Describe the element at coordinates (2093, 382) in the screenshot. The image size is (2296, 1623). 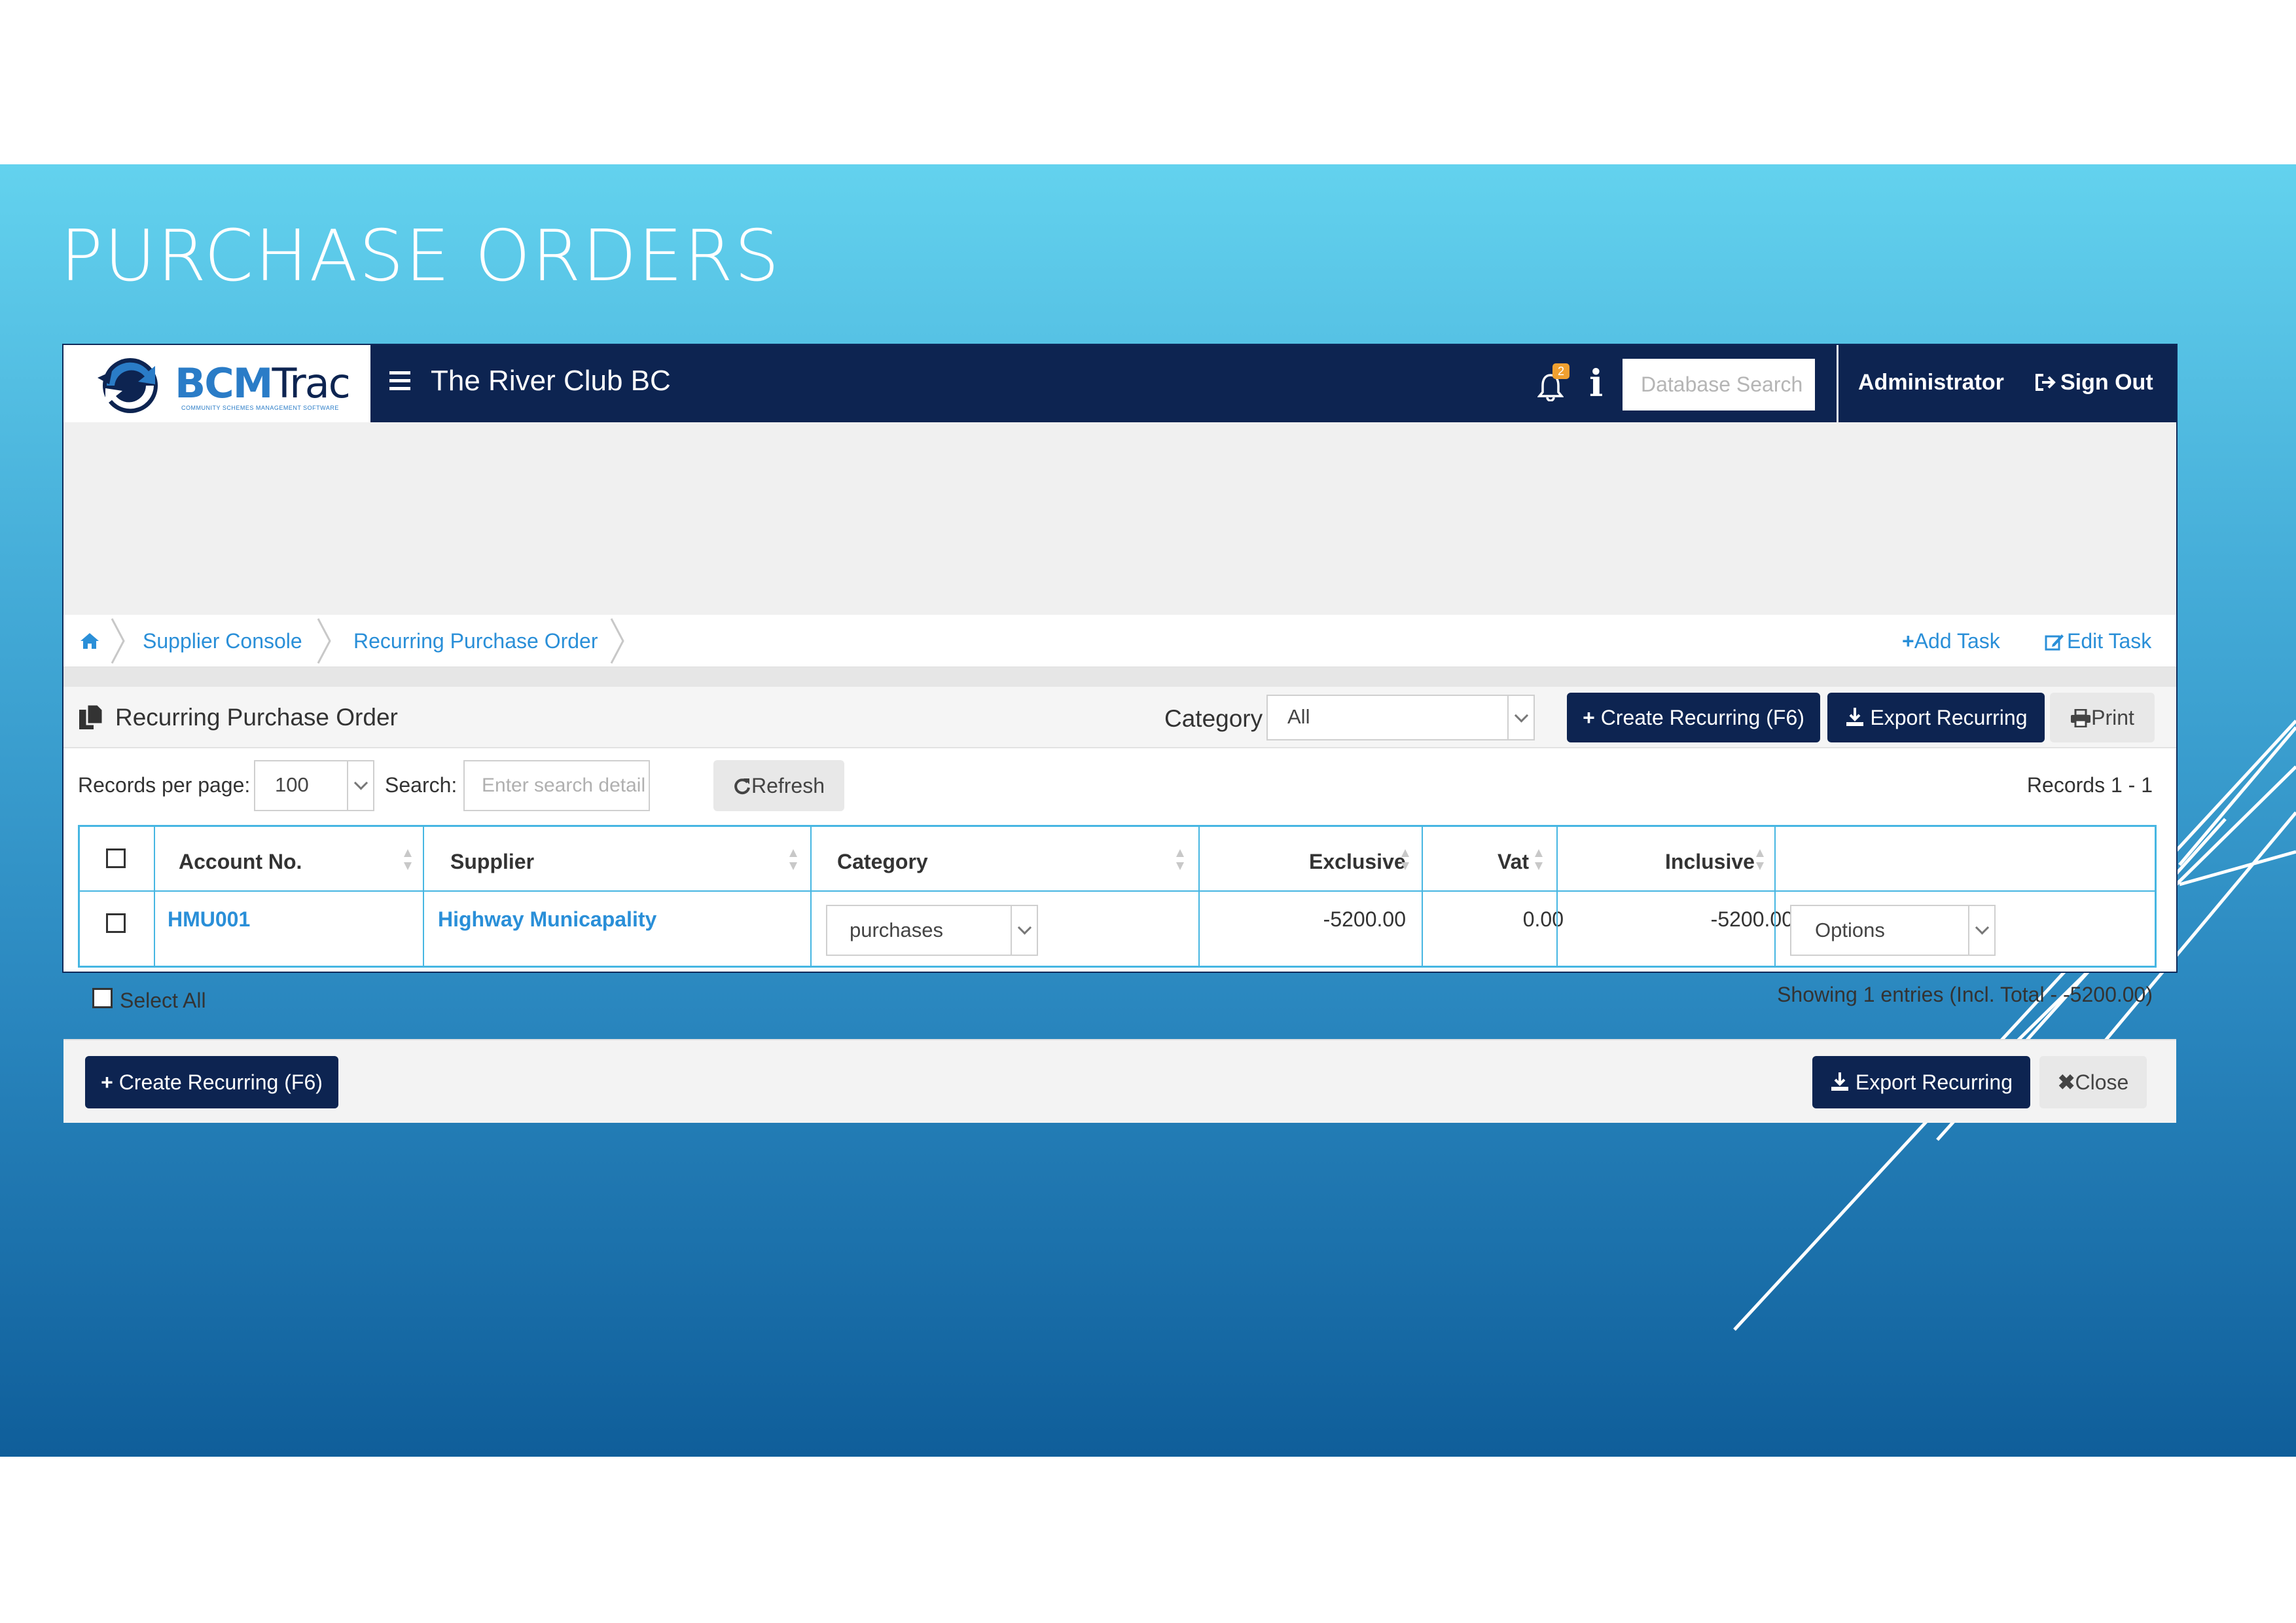
I see `sign-out-link: Sign Out` at that location.